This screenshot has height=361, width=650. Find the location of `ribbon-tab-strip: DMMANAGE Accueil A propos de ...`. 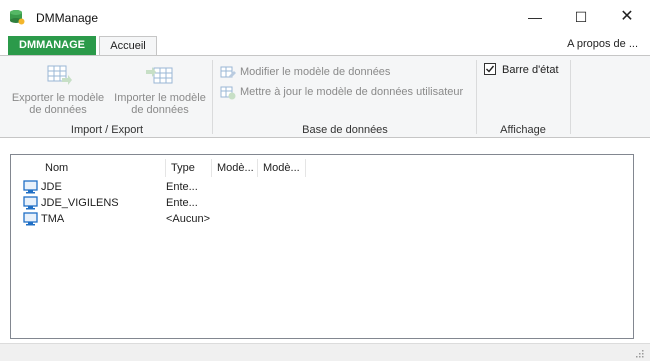

ribbon-tab-strip: DMMANAGE Accueil A propos de ... is located at coordinates (325, 44).